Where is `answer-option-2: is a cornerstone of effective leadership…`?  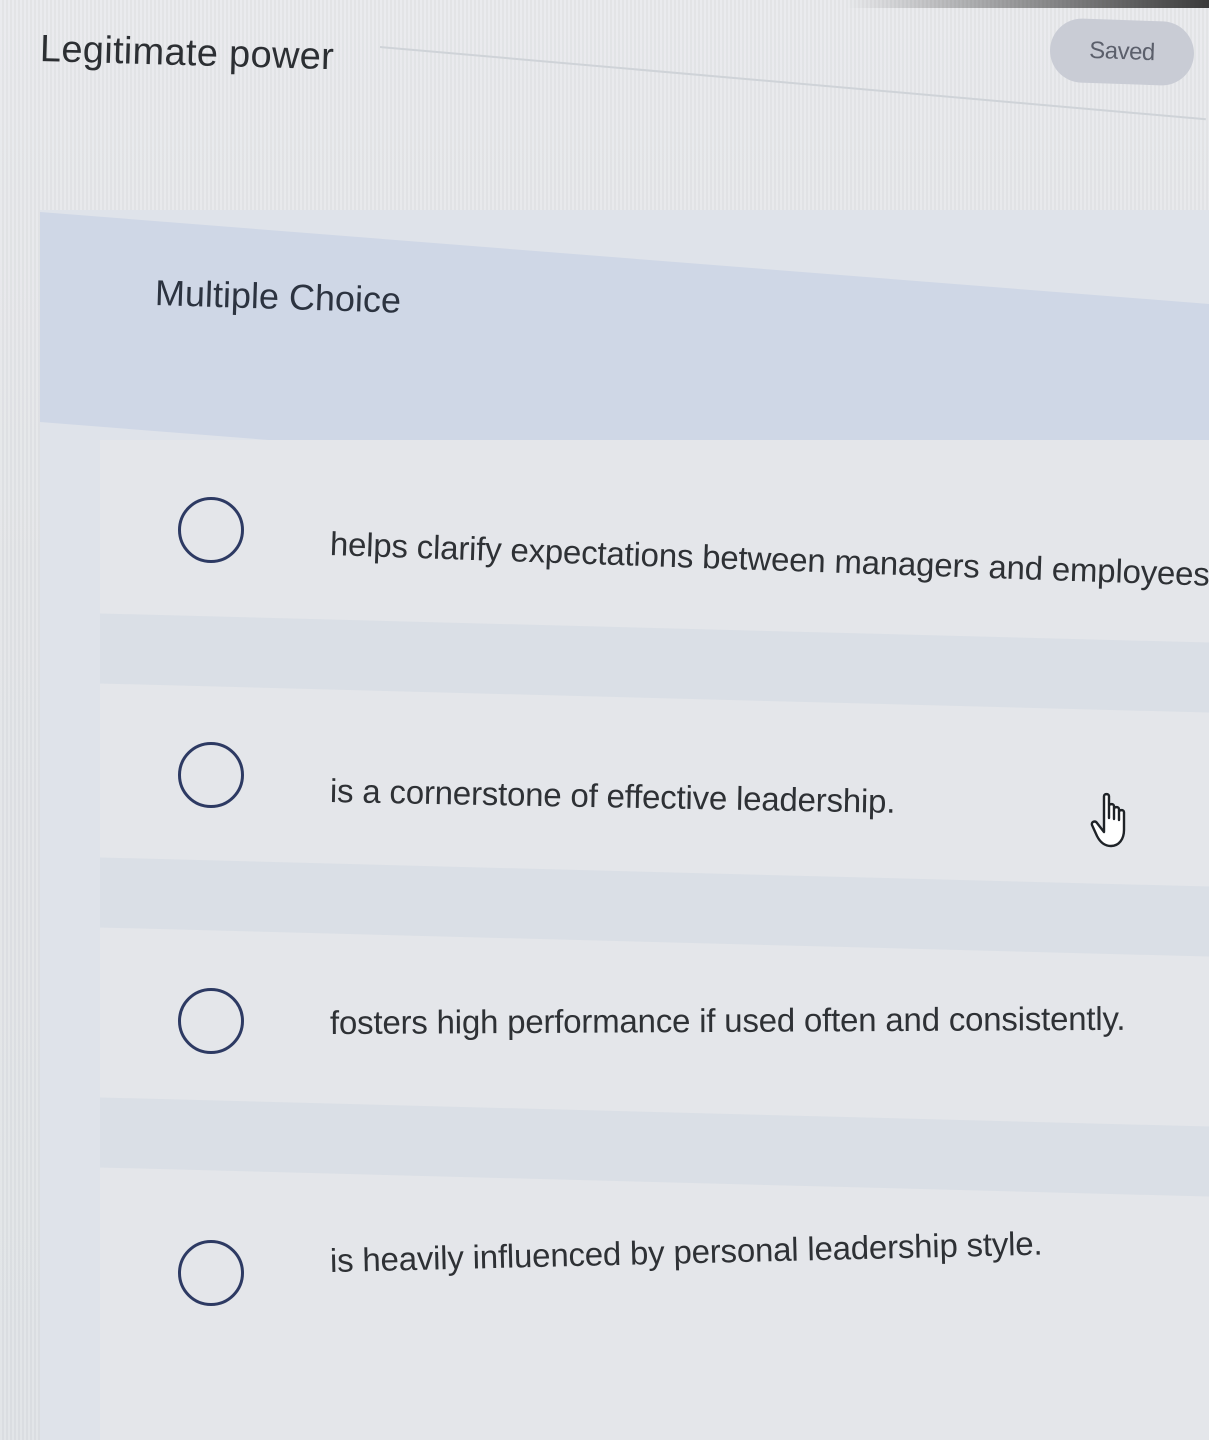 answer-option-2: is a cornerstone of effective leadership… is located at coordinates (537, 781).